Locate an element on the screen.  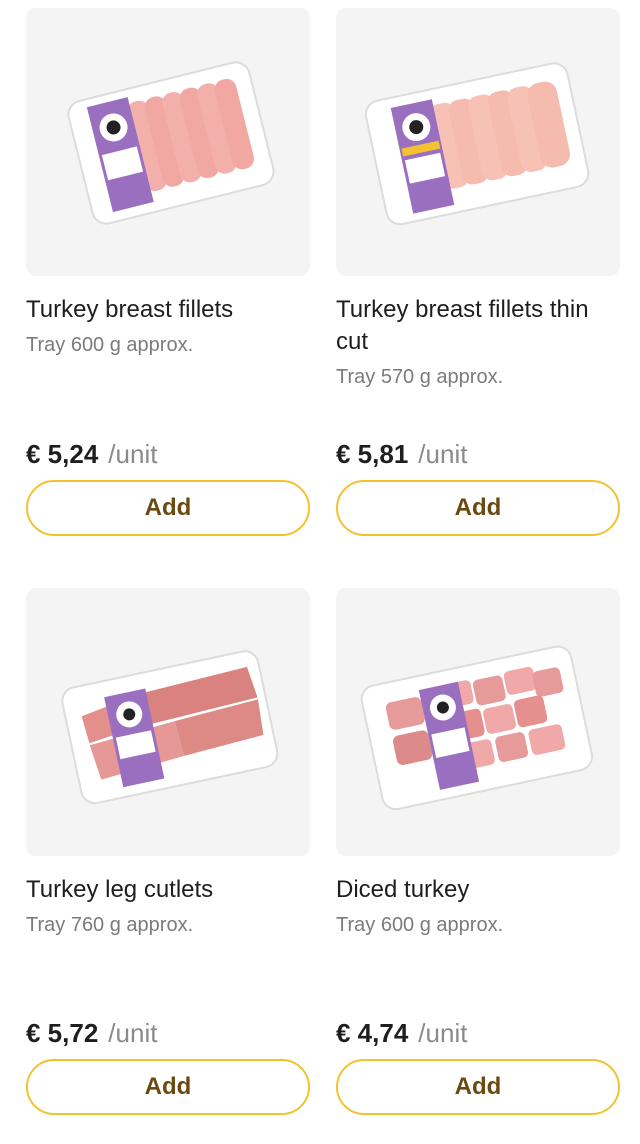
product-title: Turkey breast fillets thin cut is located at coordinates (478, 326).